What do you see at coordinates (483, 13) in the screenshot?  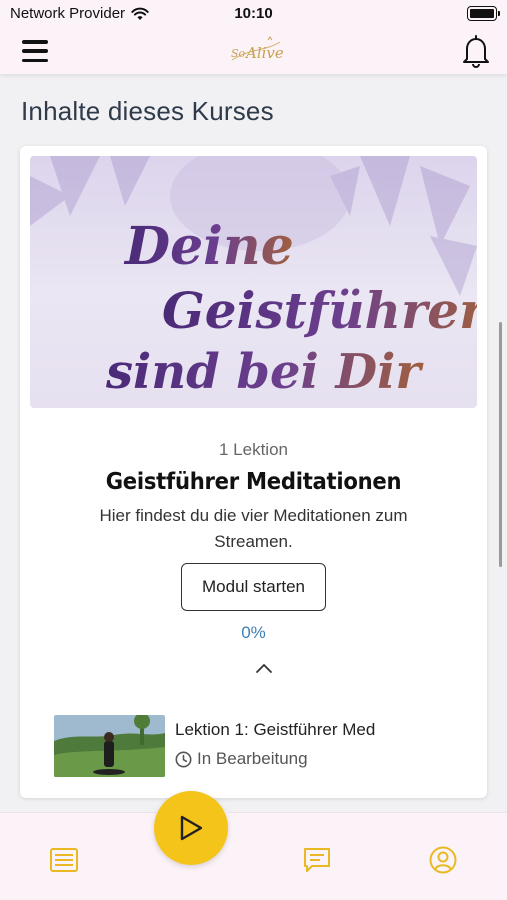 I see `battery-icon` at bounding box center [483, 13].